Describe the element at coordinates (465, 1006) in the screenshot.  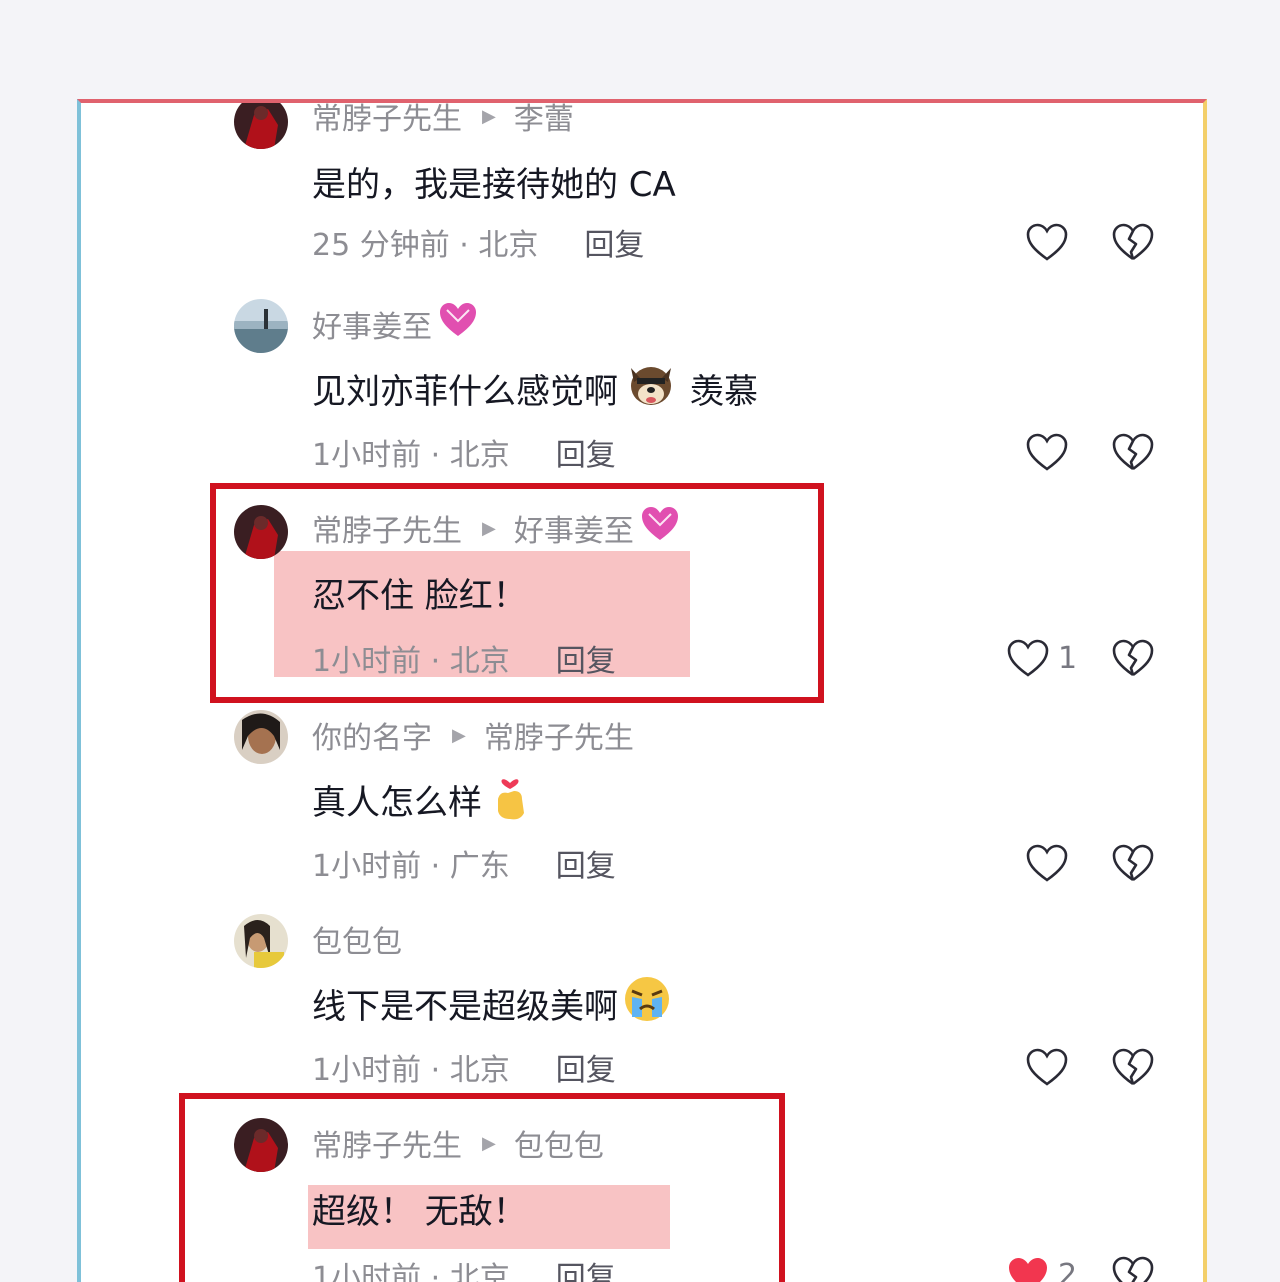
I see `comment-text-content: 线下是不是超级美啊` at that location.